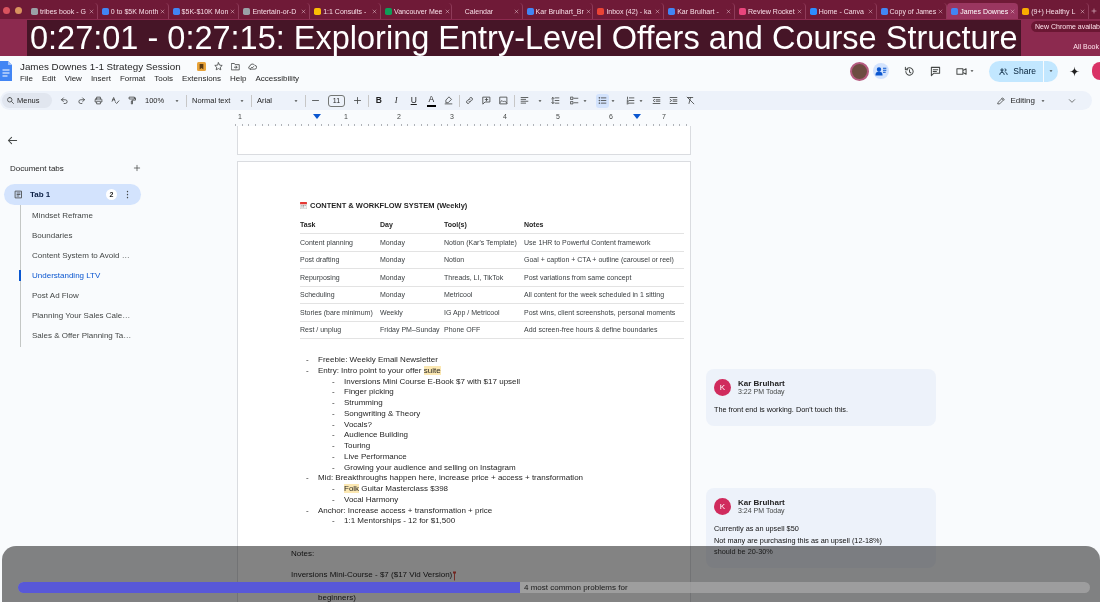 This screenshot has width=1100, height=602. Describe the element at coordinates (81, 100) in the screenshot. I see `redo-icon` at that location.